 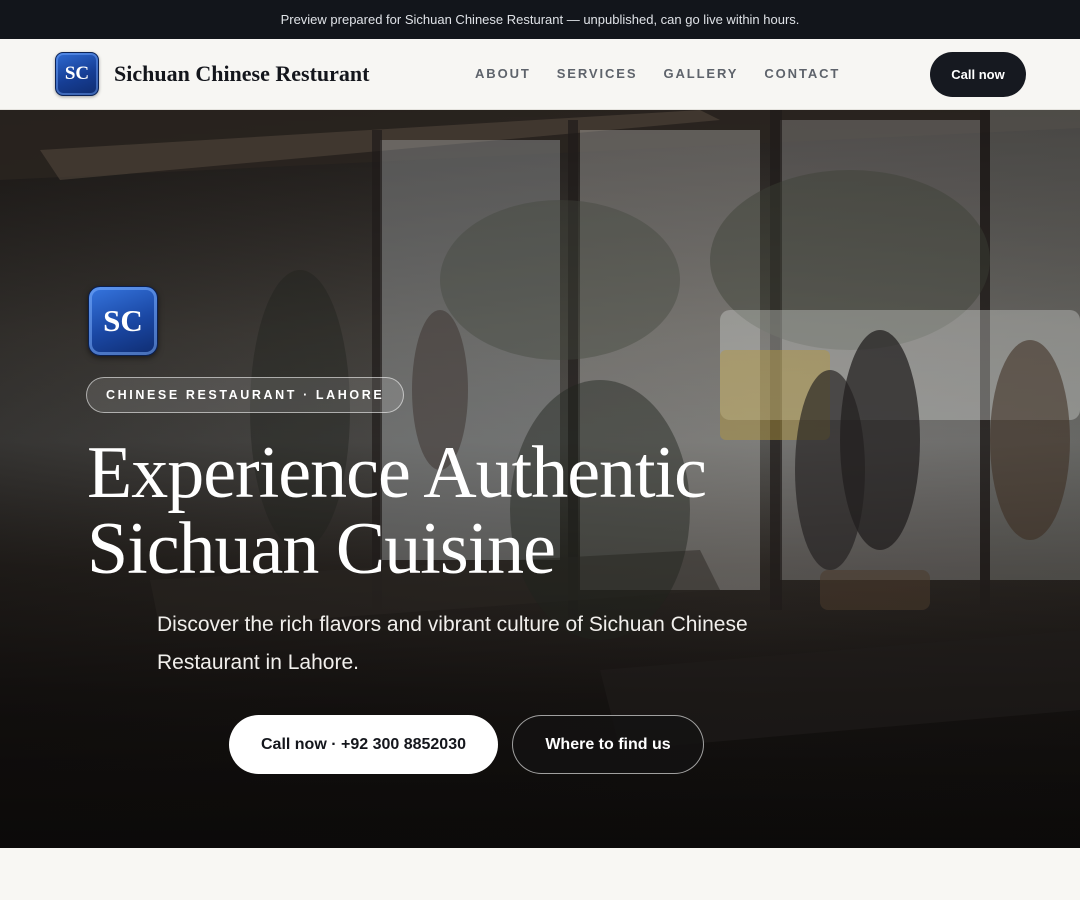 I want to click on brand-link: SC Sichuan Chinese Resturant, so click(x=212, y=74).